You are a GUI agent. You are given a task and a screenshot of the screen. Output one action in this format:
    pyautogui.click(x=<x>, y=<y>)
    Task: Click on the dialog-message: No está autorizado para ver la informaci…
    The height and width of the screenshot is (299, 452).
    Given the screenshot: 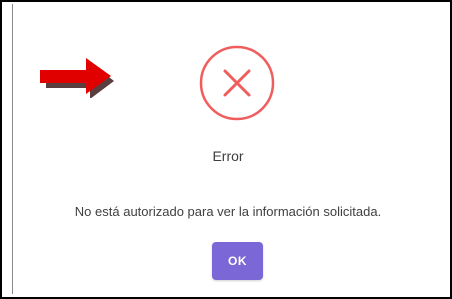 What is the action you would take?
    pyautogui.click(x=228, y=211)
    